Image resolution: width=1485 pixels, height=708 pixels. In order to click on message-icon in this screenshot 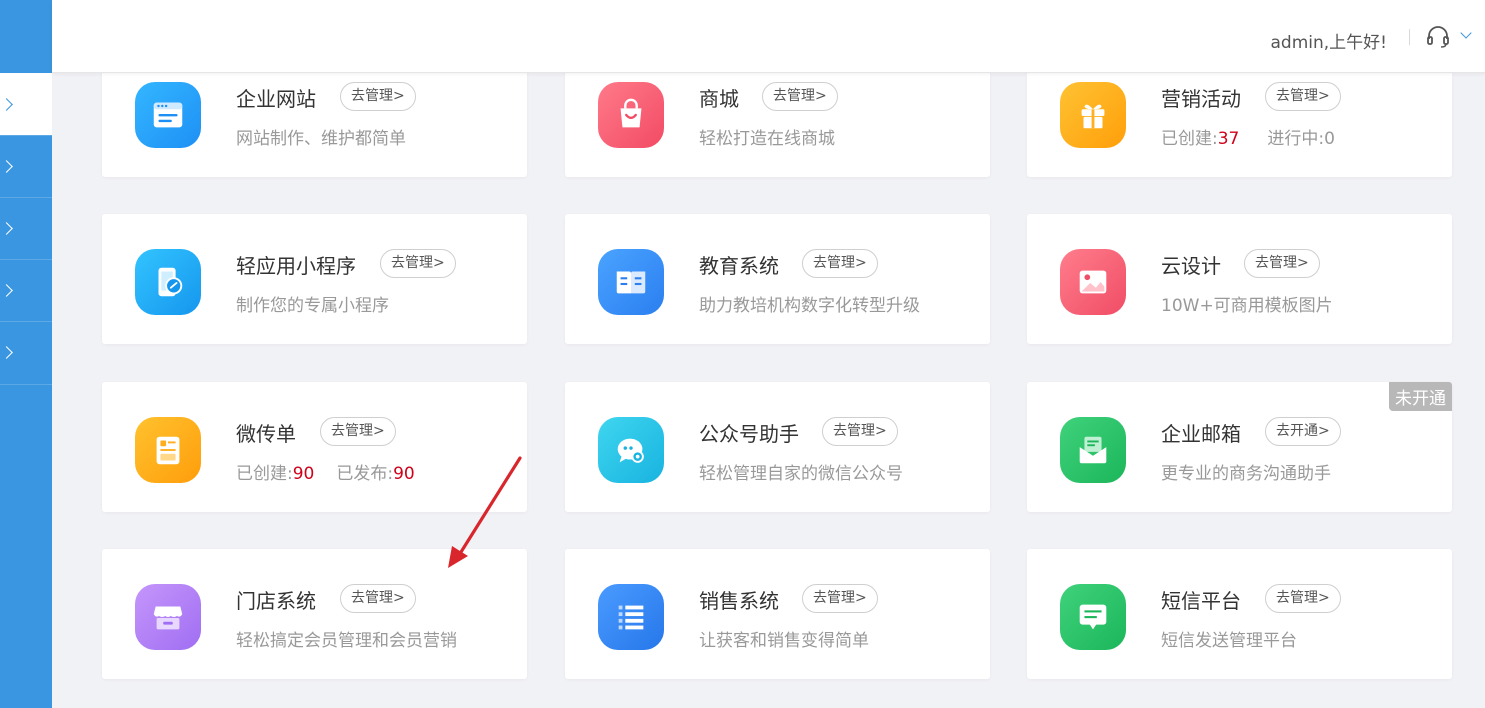, I will do `click(1093, 617)`.